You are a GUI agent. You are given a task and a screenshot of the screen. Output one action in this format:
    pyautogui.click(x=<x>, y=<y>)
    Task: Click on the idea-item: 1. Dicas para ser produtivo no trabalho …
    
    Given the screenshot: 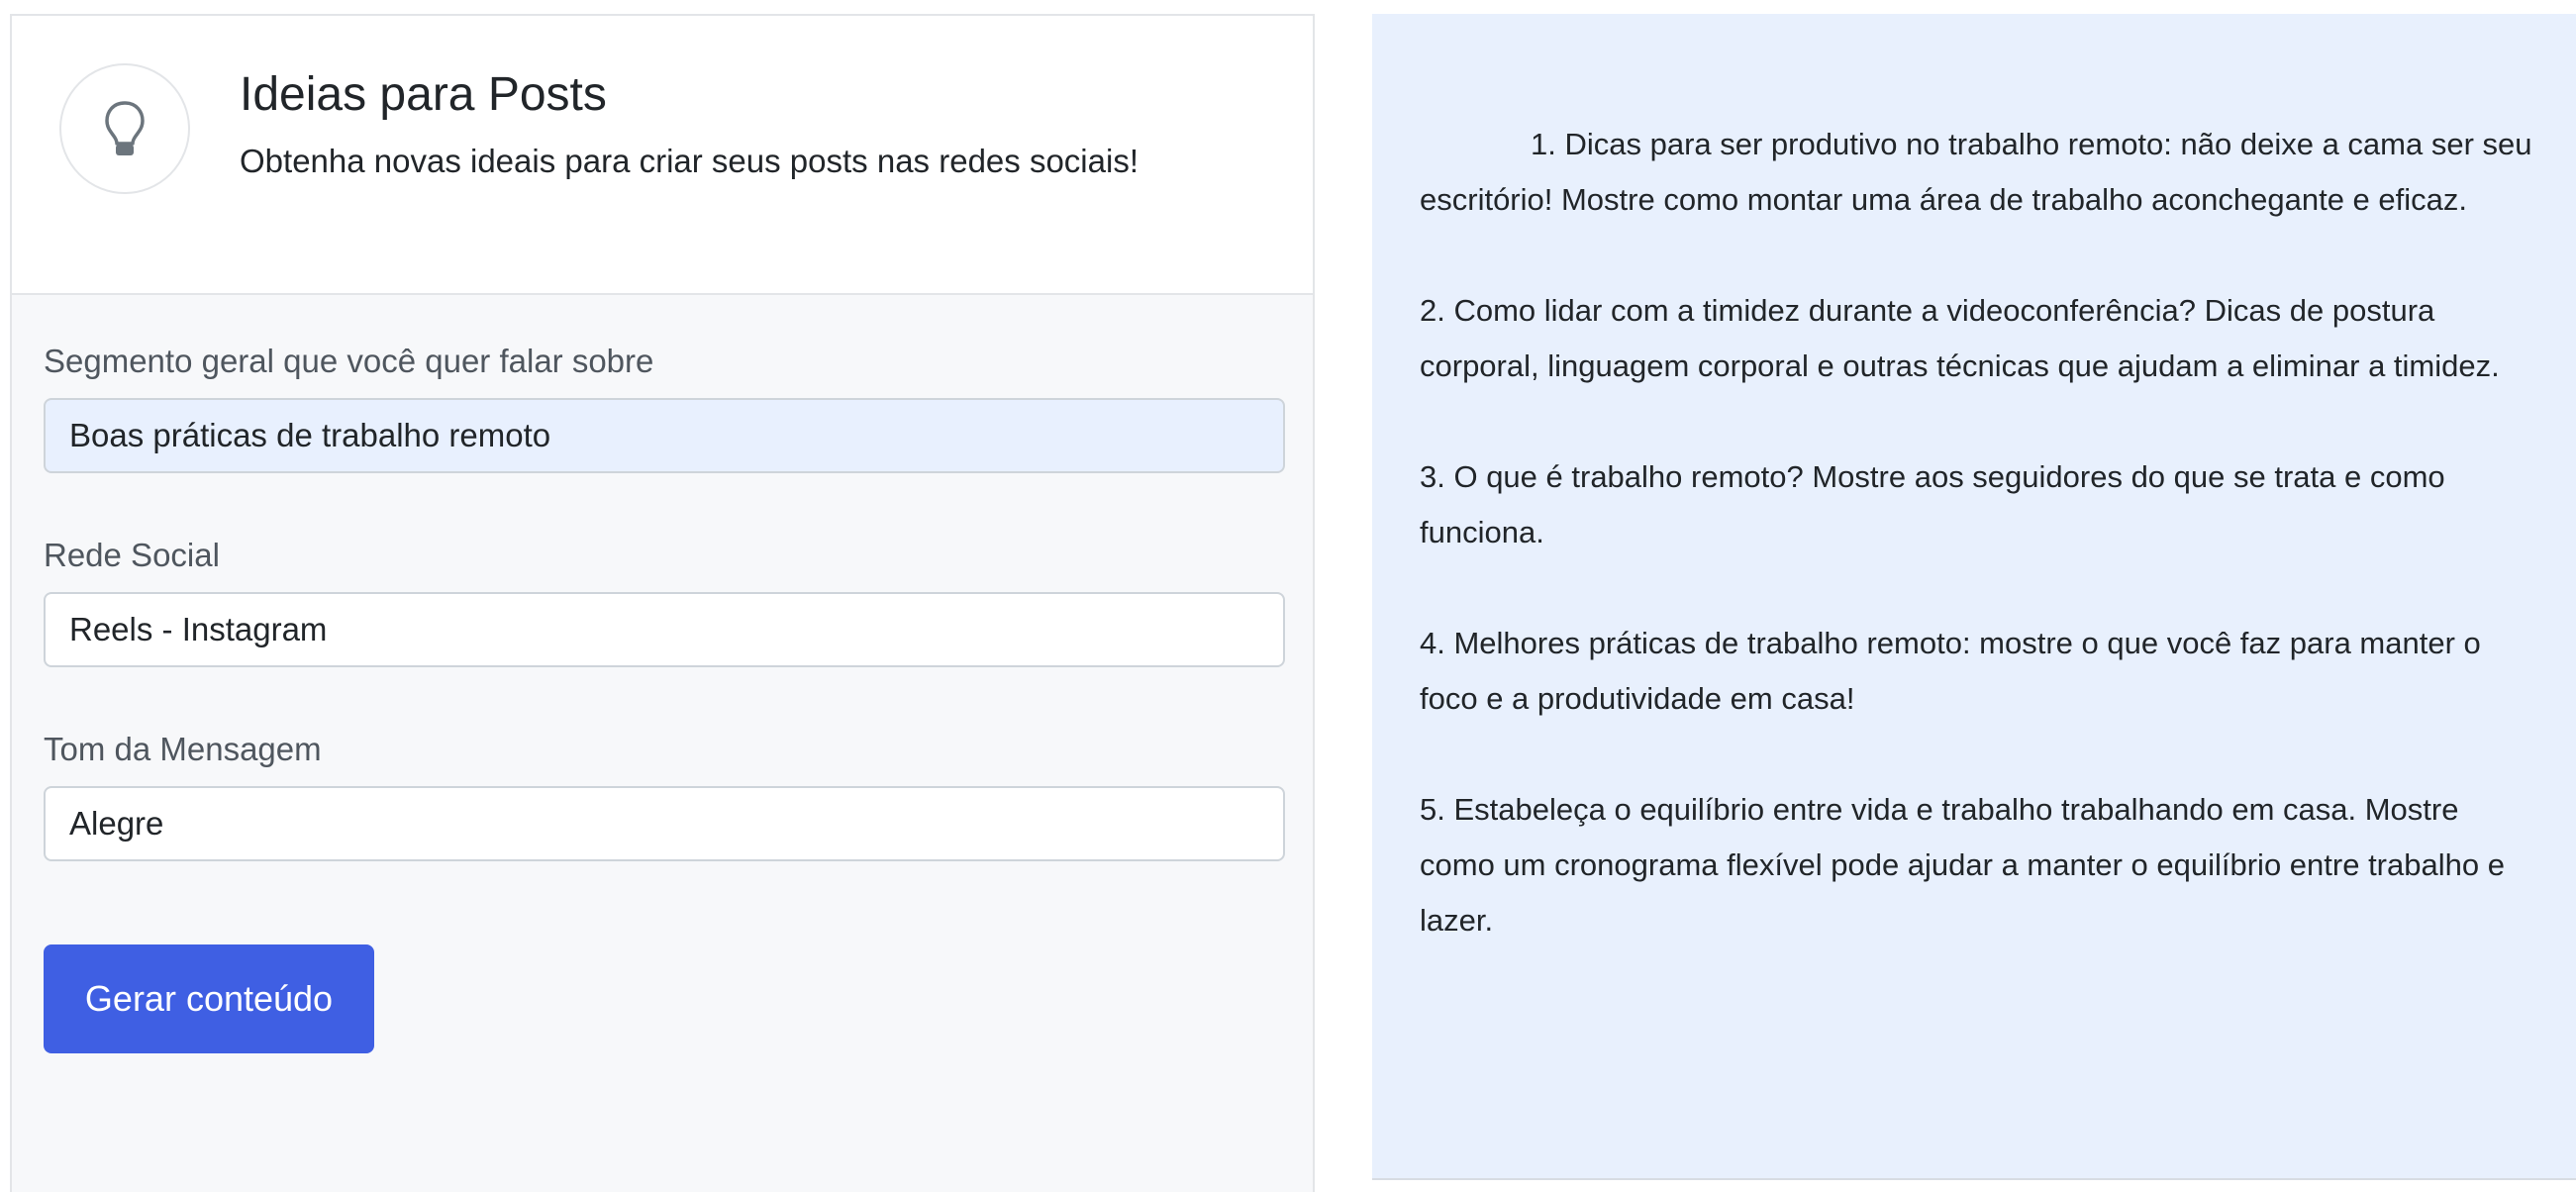 What is the action you would take?
    pyautogui.click(x=1976, y=172)
    